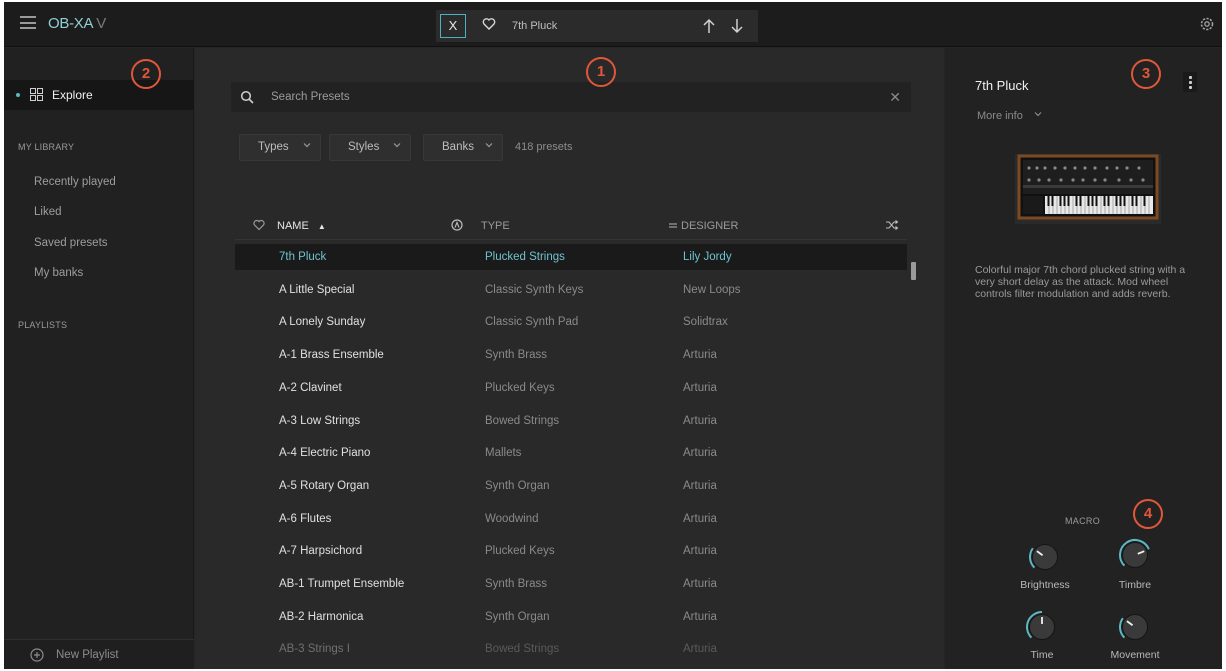 This screenshot has height=671, width=1226. Describe the element at coordinates (370, 147) in the screenshot. I see `styles-filter: Styles` at that location.